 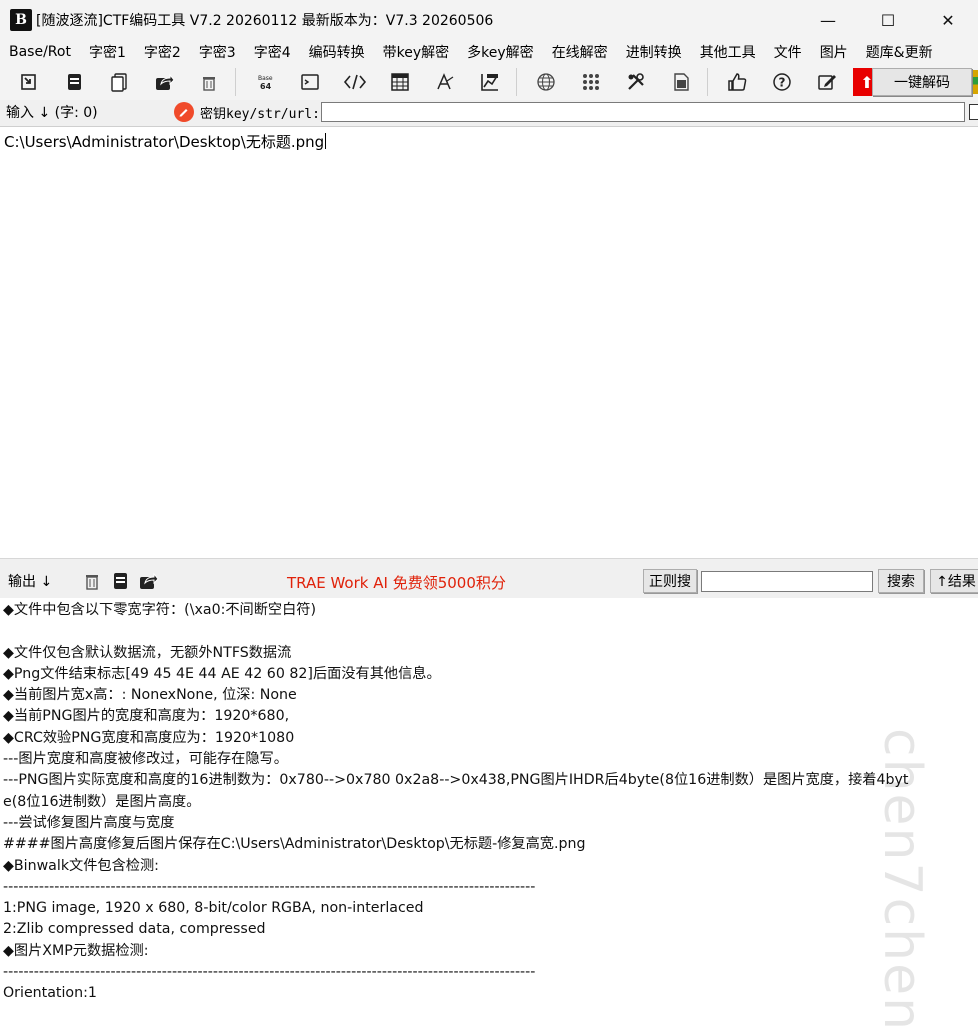 What do you see at coordinates (268, 52) in the screenshot?
I see `menu-zimi-4: 字密4` at bounding box center [268, 52].